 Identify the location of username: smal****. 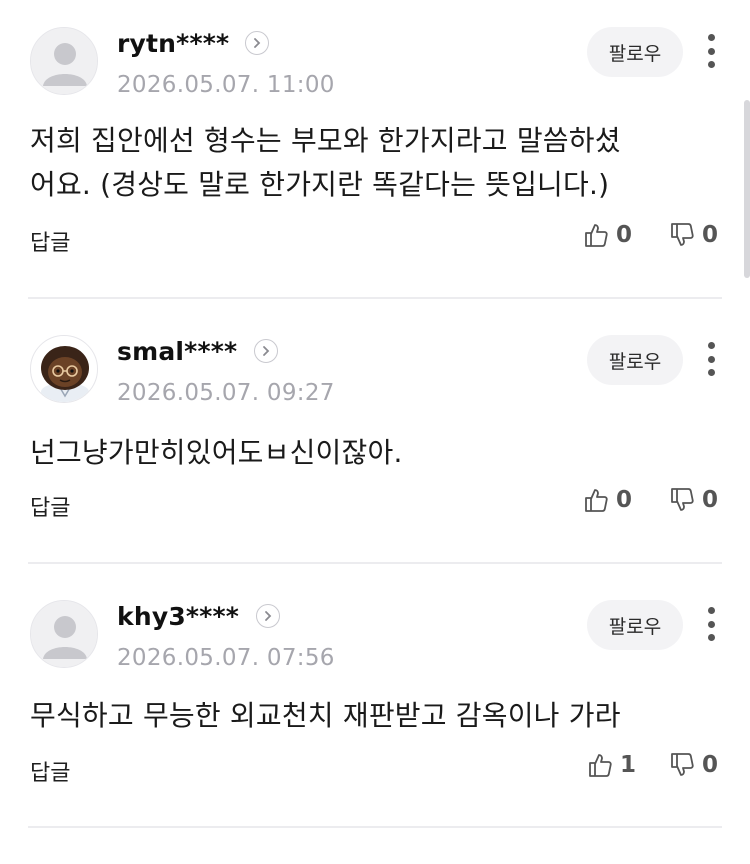
(177, 351).